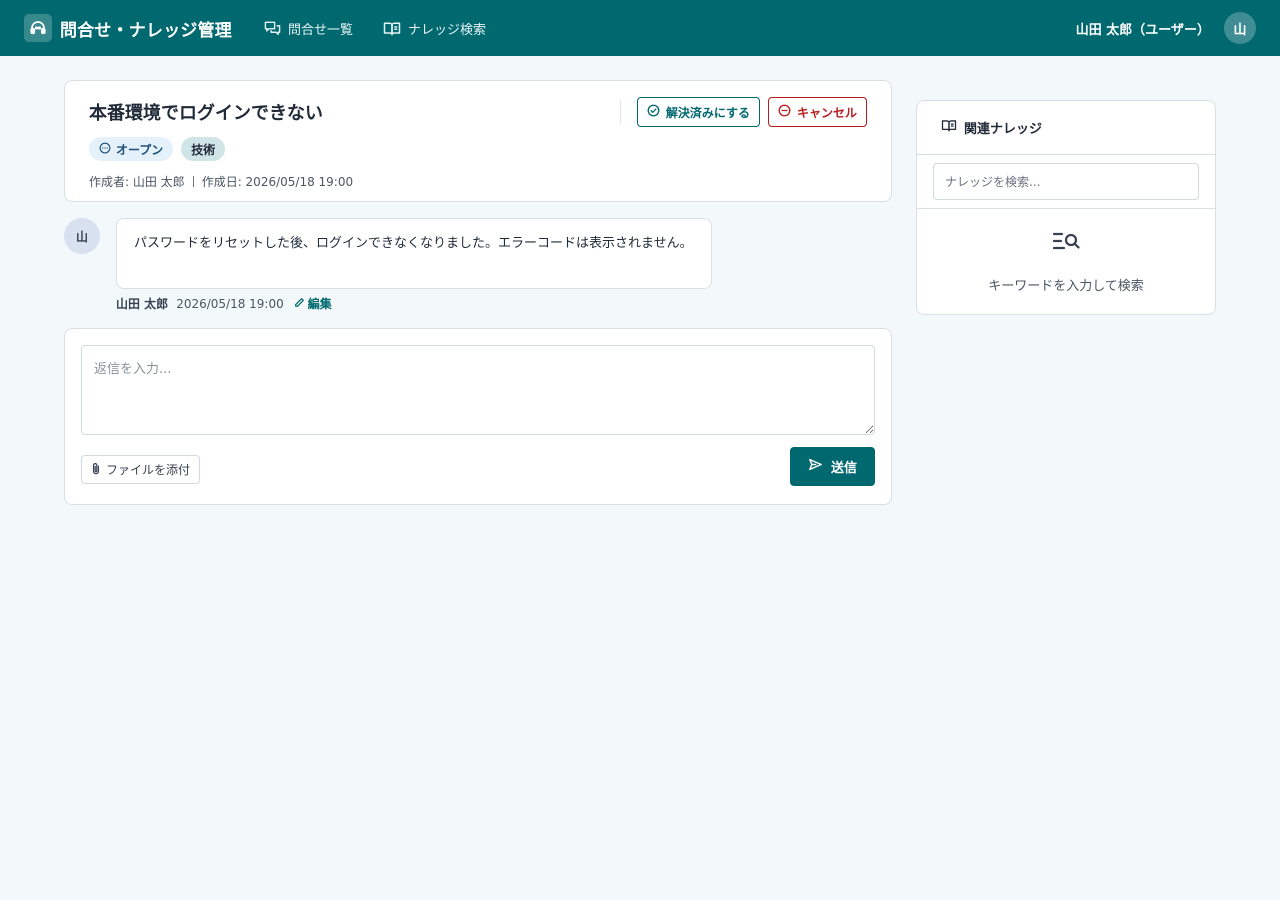 This screenshot has height=900, width=1280. I want to click on status-badge: オープン, so click(131, 149).